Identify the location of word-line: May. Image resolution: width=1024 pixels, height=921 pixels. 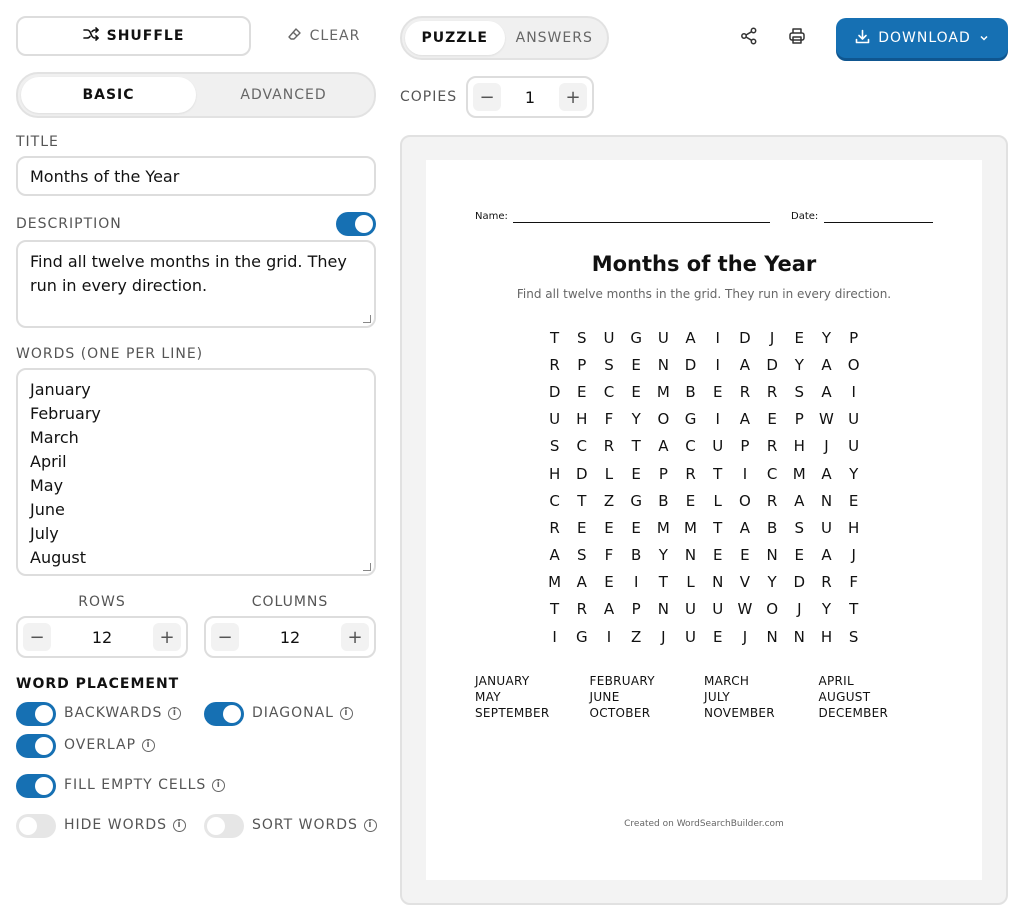
(47, 485).